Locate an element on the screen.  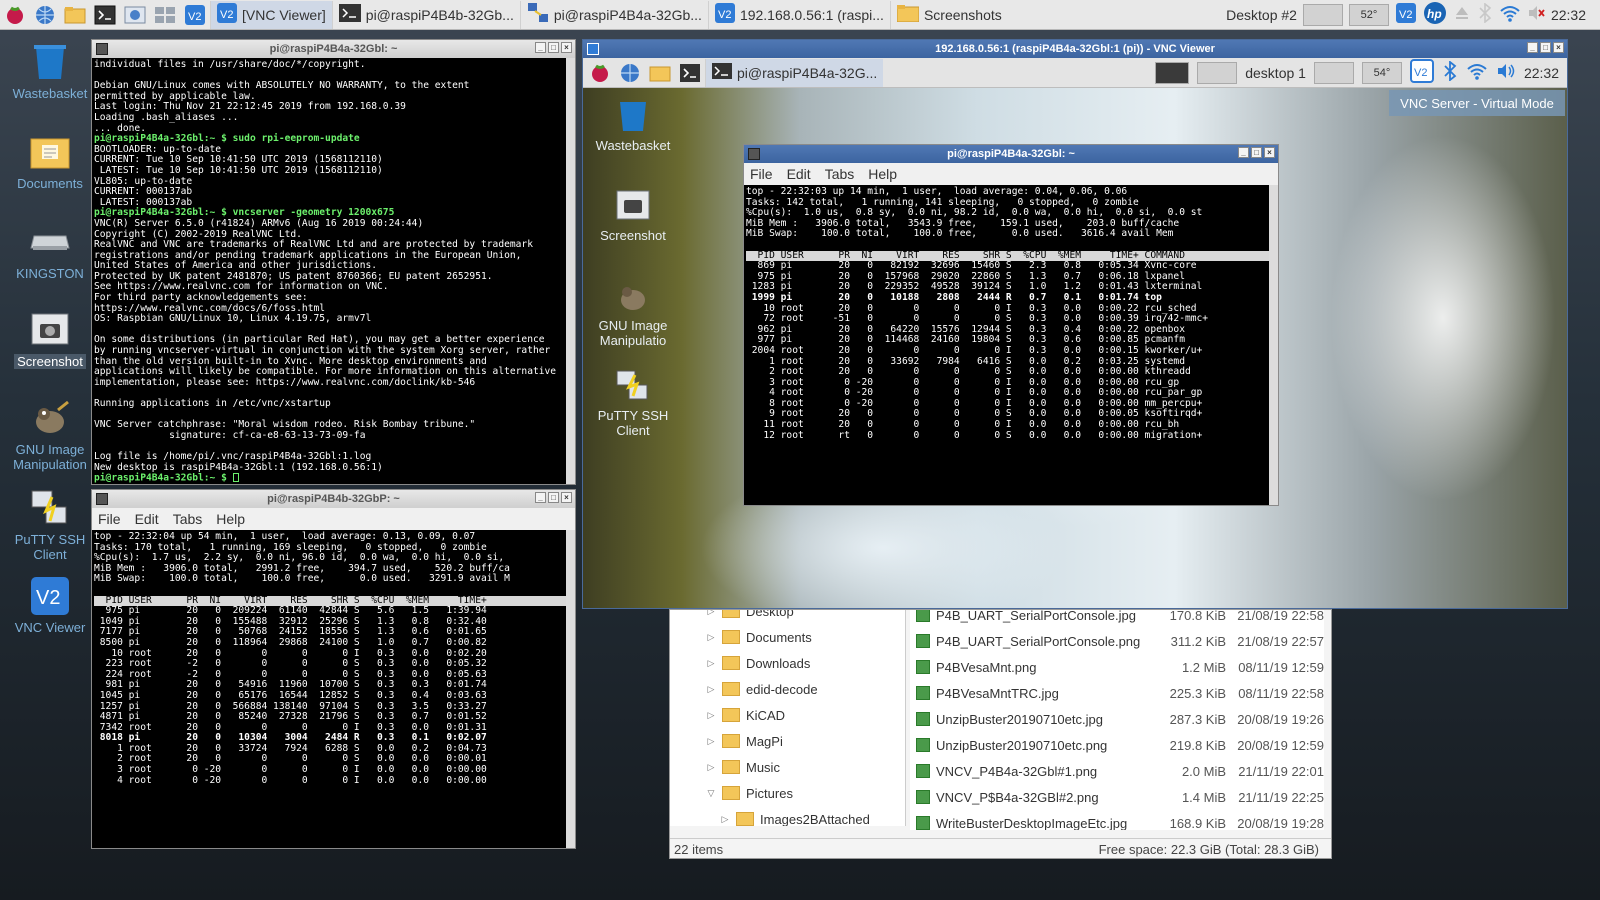
desktop-icon-documents: Documents is located at coordinates (50, 161).